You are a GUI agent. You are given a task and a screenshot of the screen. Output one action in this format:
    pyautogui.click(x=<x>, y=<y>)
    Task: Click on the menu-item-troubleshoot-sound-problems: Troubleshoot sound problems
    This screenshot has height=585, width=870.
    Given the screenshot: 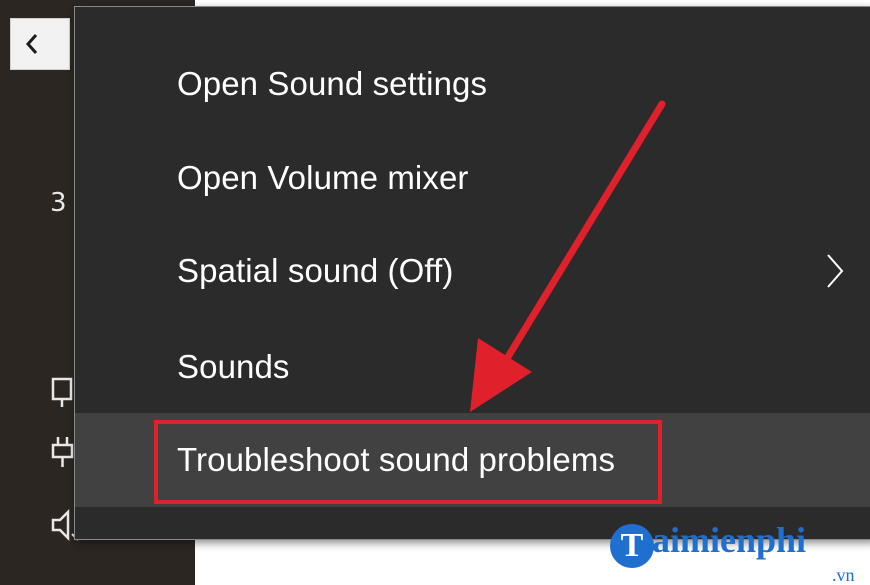 What is the action you would take?
    pyautogui.click(x=472, y=460)
    